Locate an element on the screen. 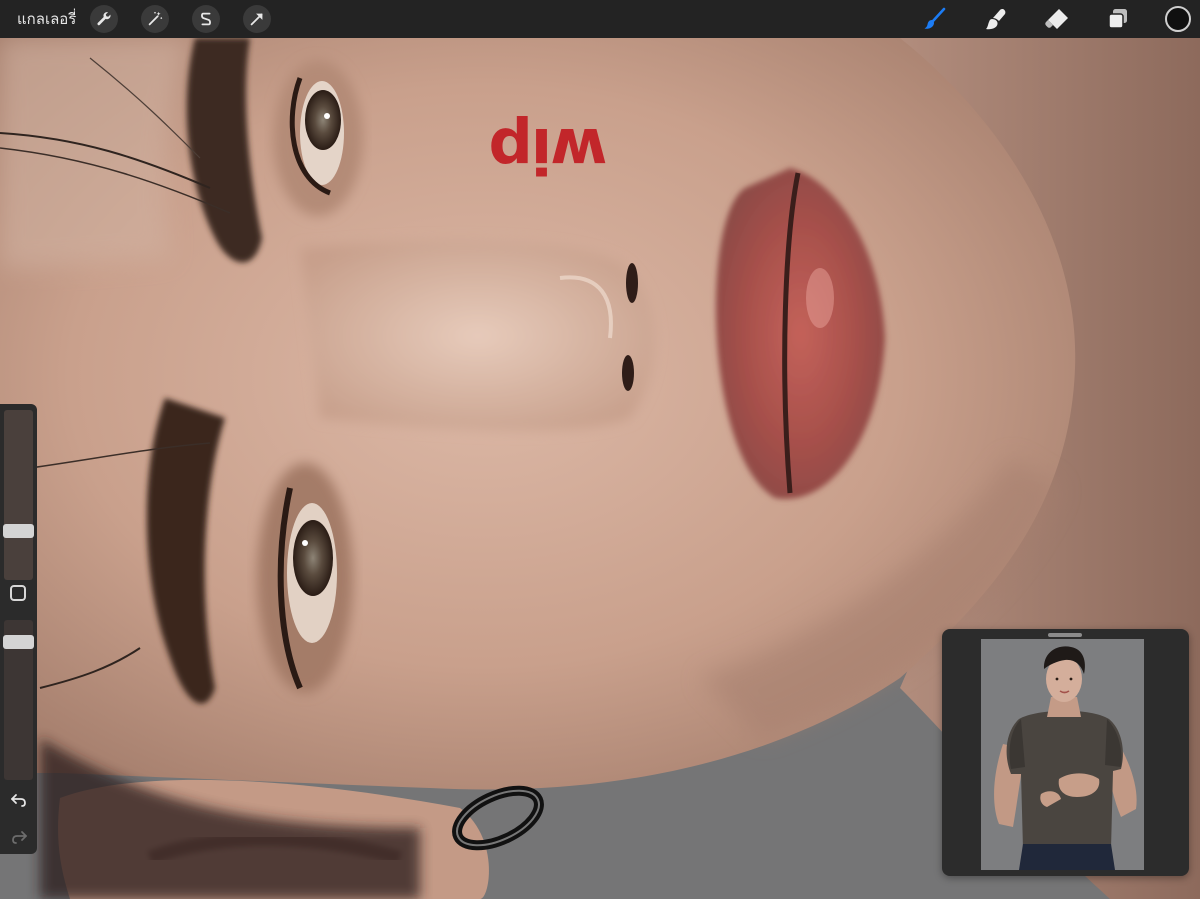  magic-wand-icon is located at coordinates (156, 18).